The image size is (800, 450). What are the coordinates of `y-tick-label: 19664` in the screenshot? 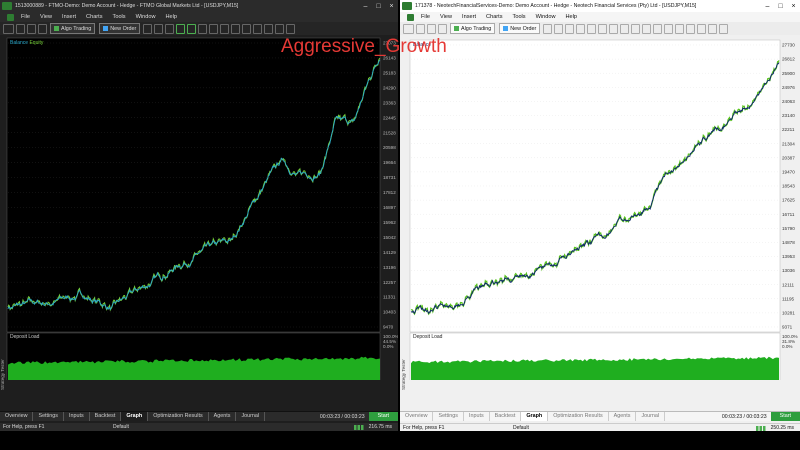 It's located at (389, 162).